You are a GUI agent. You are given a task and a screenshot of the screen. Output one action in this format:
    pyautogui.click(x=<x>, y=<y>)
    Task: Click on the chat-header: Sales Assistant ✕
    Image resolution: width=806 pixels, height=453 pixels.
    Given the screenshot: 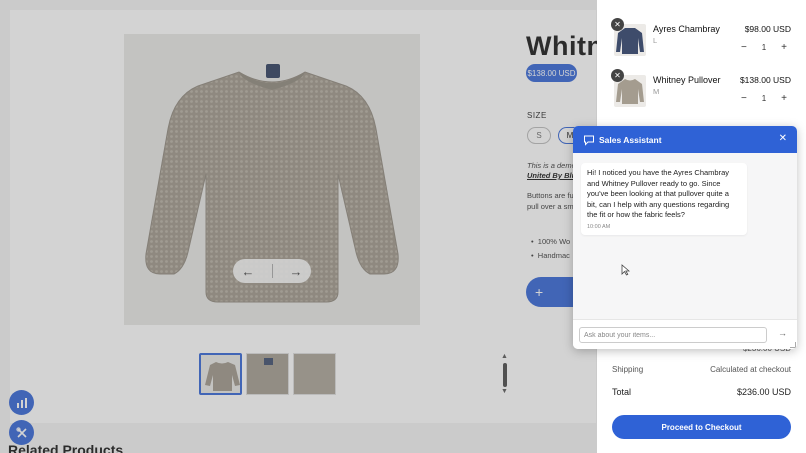 What is the action you would take?
    pyautogui.click(x=685, y=139)
    